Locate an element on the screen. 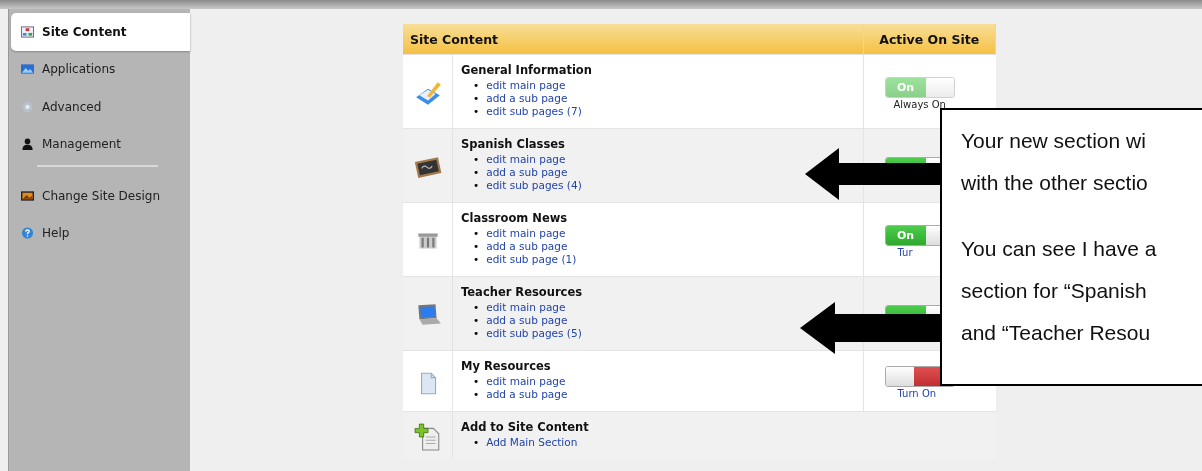 This screenshot has width=1202, height=471. person-icon is located at coordinates (27, 144).